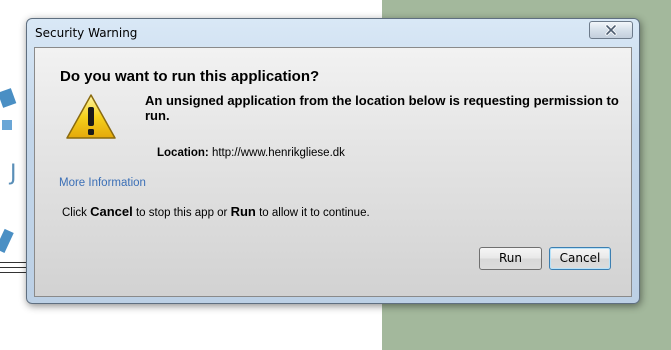  I want to click on more-information-link: More Information, so click(102, 183).